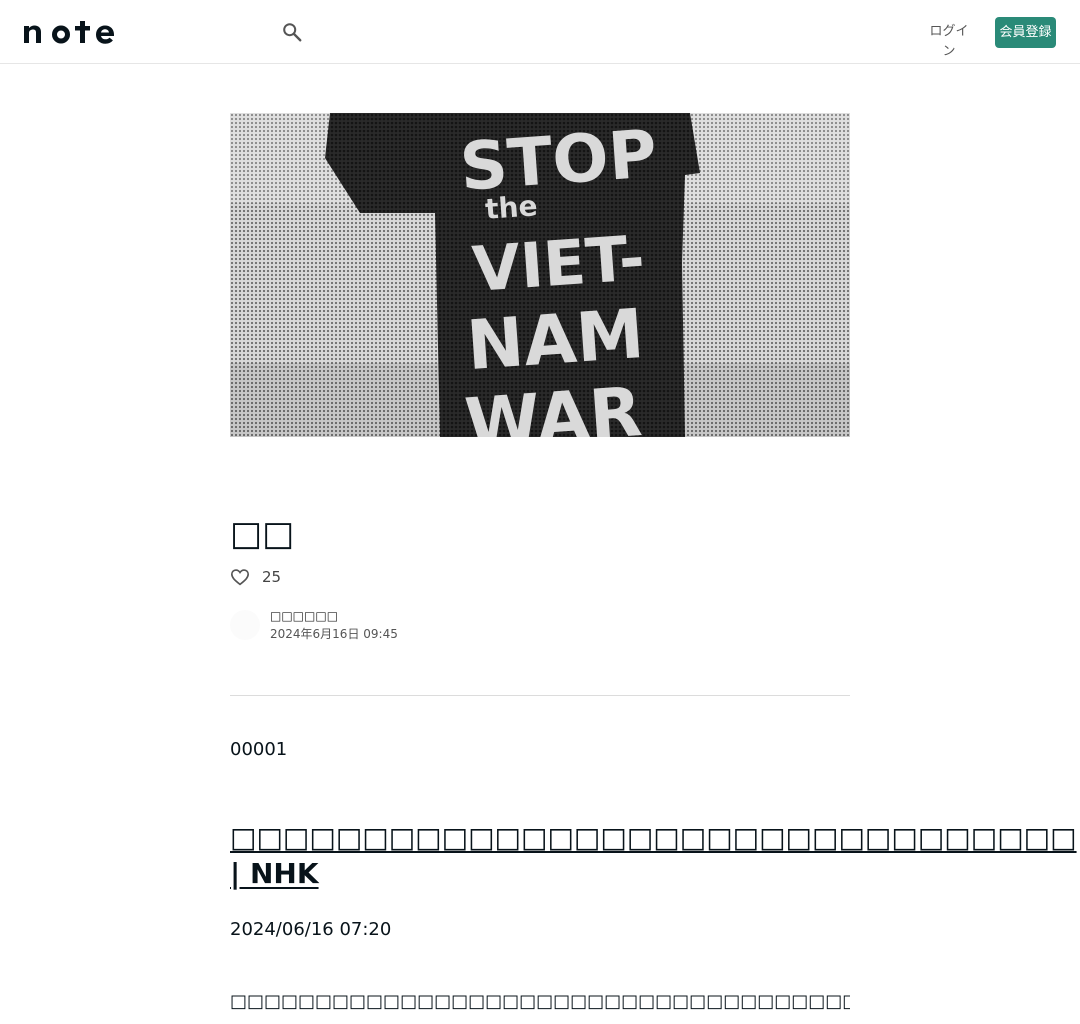  Describe the element at coordinates (304, 616) in the screenshot. I see `author-name: □□□□□□` at that location.